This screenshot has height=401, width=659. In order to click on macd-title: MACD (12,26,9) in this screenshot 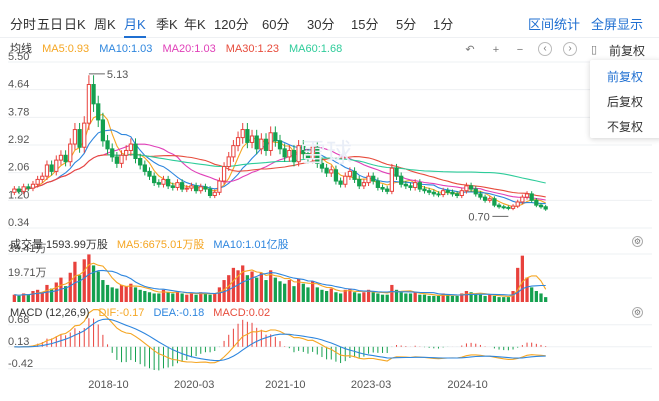, I will do `click(50, 313)`.